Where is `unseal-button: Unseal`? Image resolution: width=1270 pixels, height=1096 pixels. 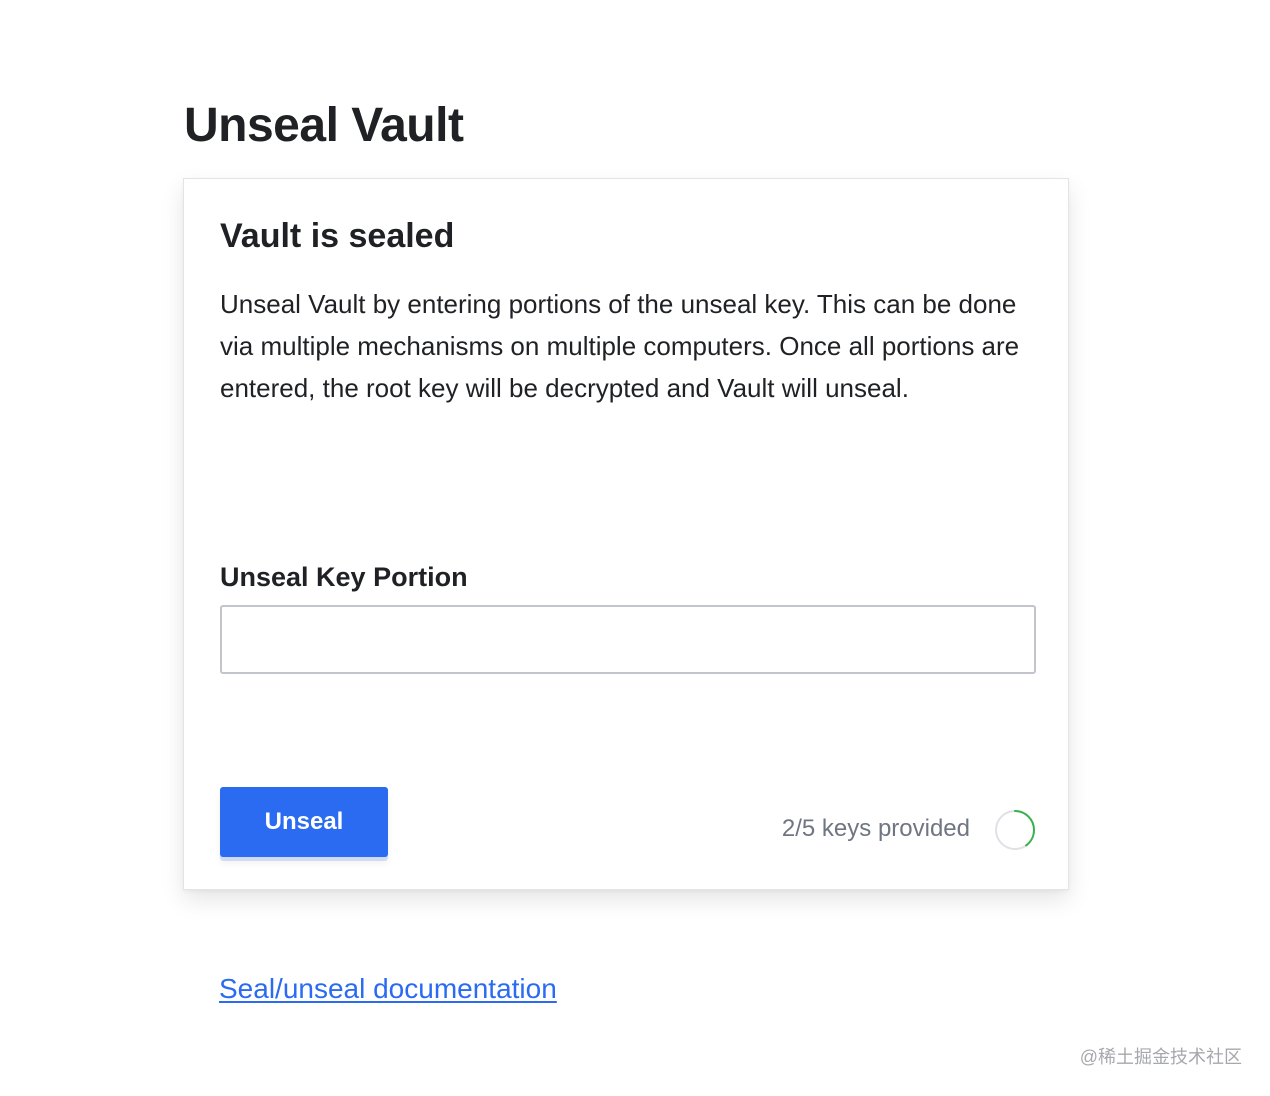
unseal-button: Unseal is located at coordinates (304, 822).